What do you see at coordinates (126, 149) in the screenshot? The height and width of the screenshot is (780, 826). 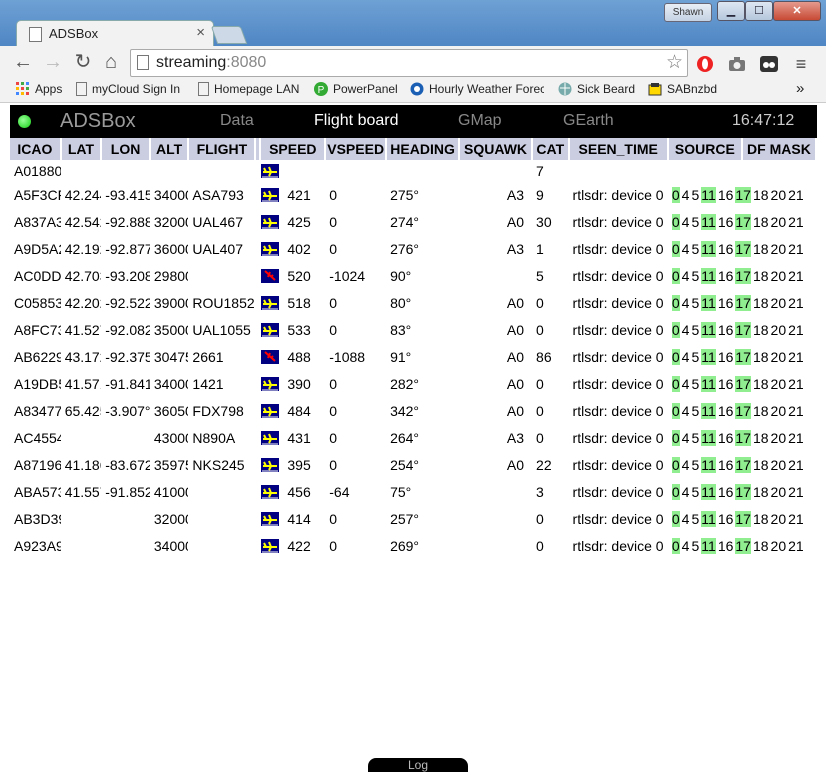 I see `column-header: LON` at bounding box center [126, 149].